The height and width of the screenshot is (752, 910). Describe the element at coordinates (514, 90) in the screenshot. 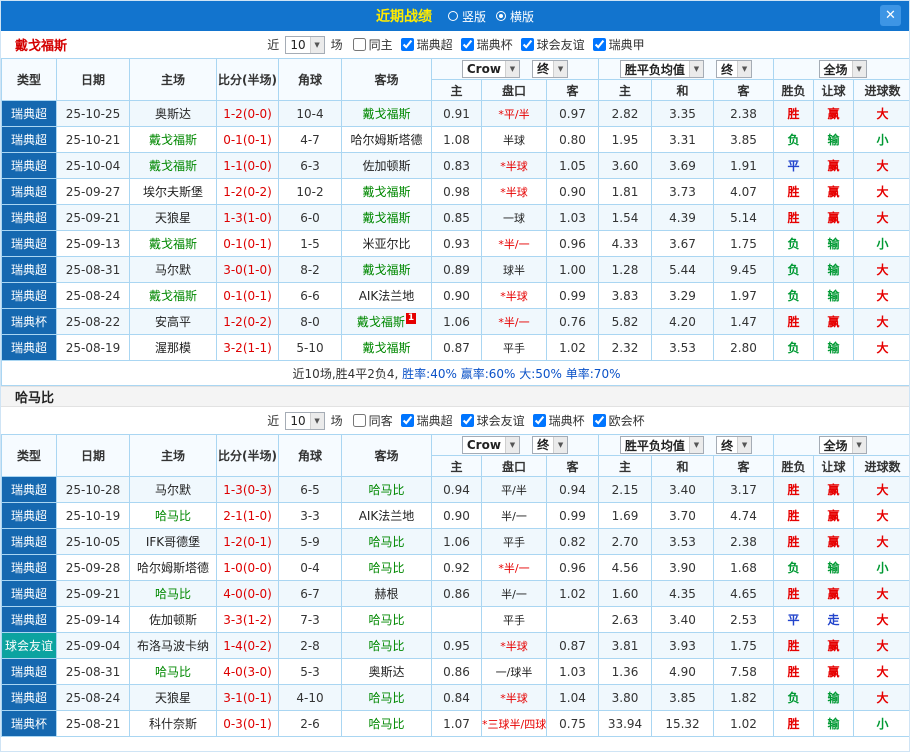

I see `col-handicap: 盘口` at that location.